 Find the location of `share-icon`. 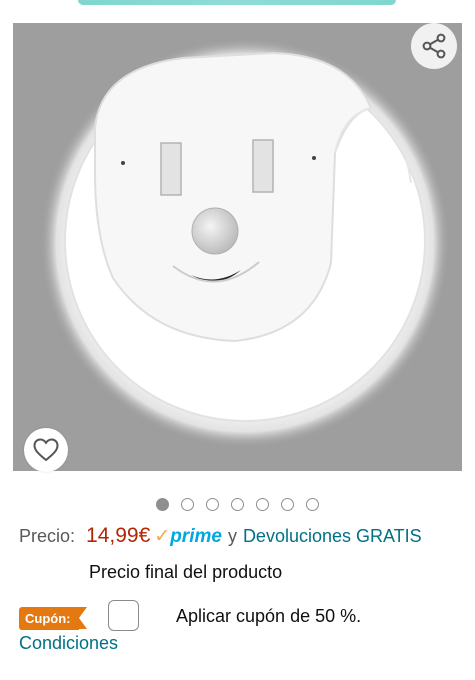

share-icon is located at coordinates (434, 46).